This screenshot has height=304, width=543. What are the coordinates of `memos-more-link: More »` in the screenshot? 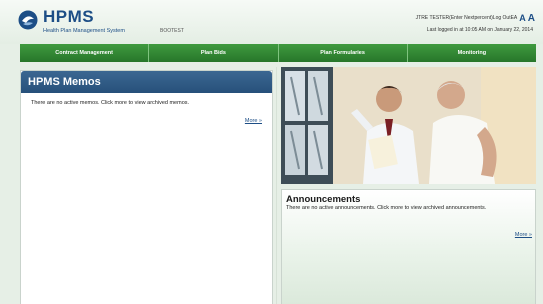 It's located at (253, 121).